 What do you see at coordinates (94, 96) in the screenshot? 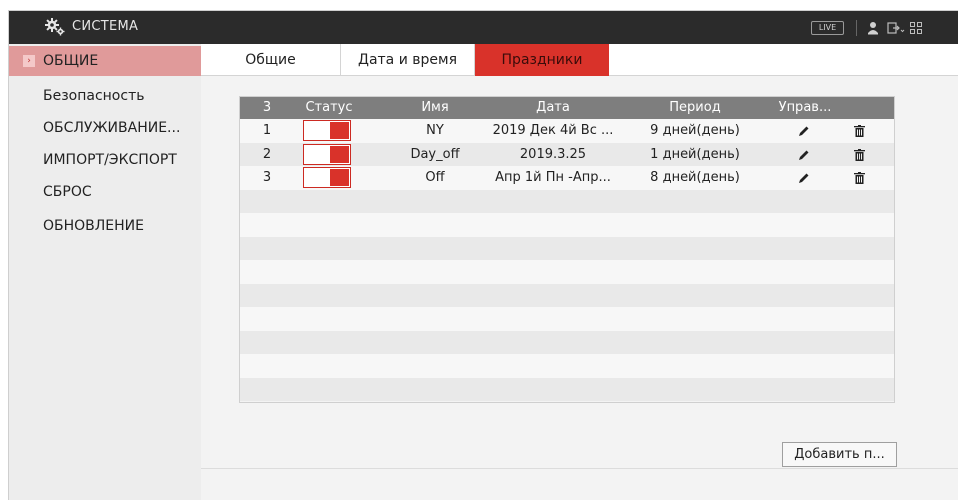
I see `sidebar-item-label: Безопасность` at bounding box center [94, 96].